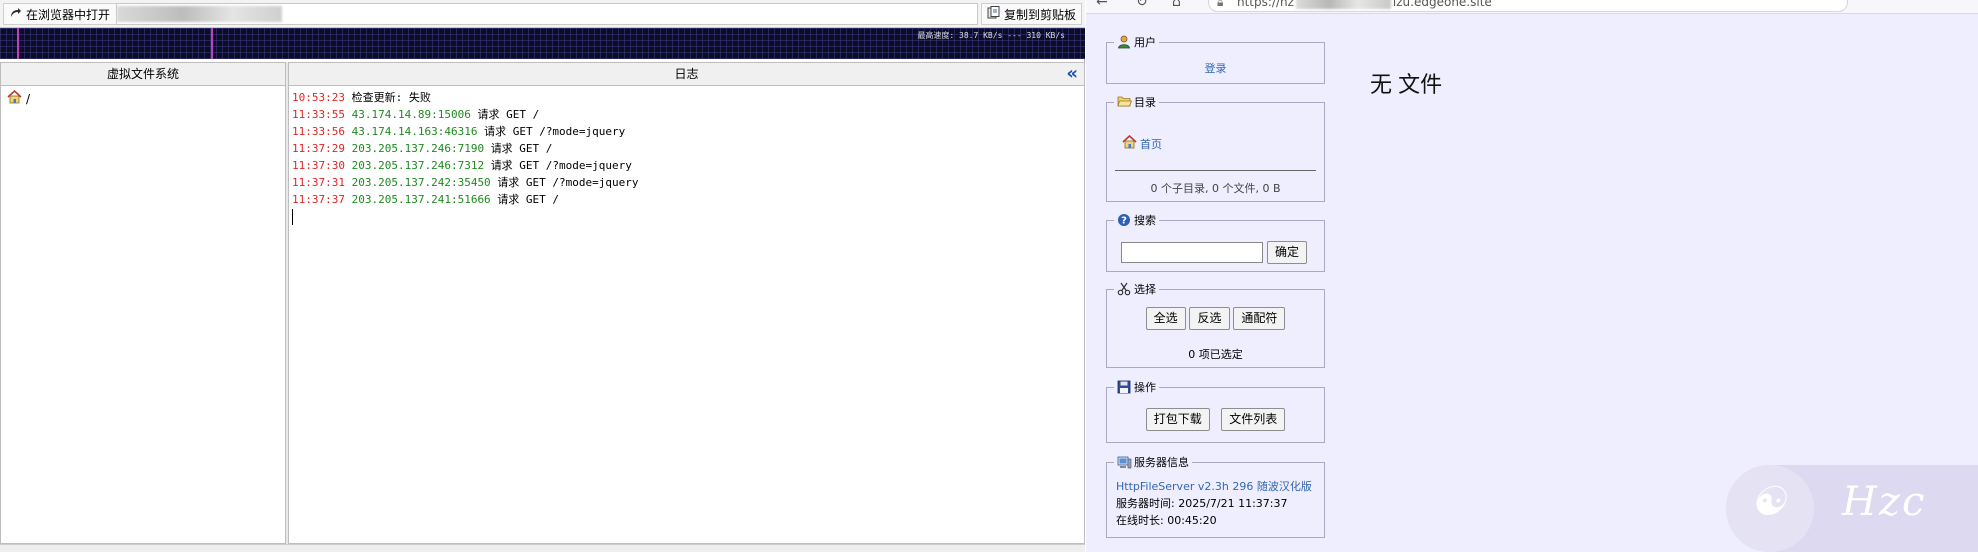 The width and height of the screenshot is (1978, 552). What do you see at coordinates (1406, 84) in the screenshot?
I see `no-files-message: 无 文件` at bounding box center [1406, 84].